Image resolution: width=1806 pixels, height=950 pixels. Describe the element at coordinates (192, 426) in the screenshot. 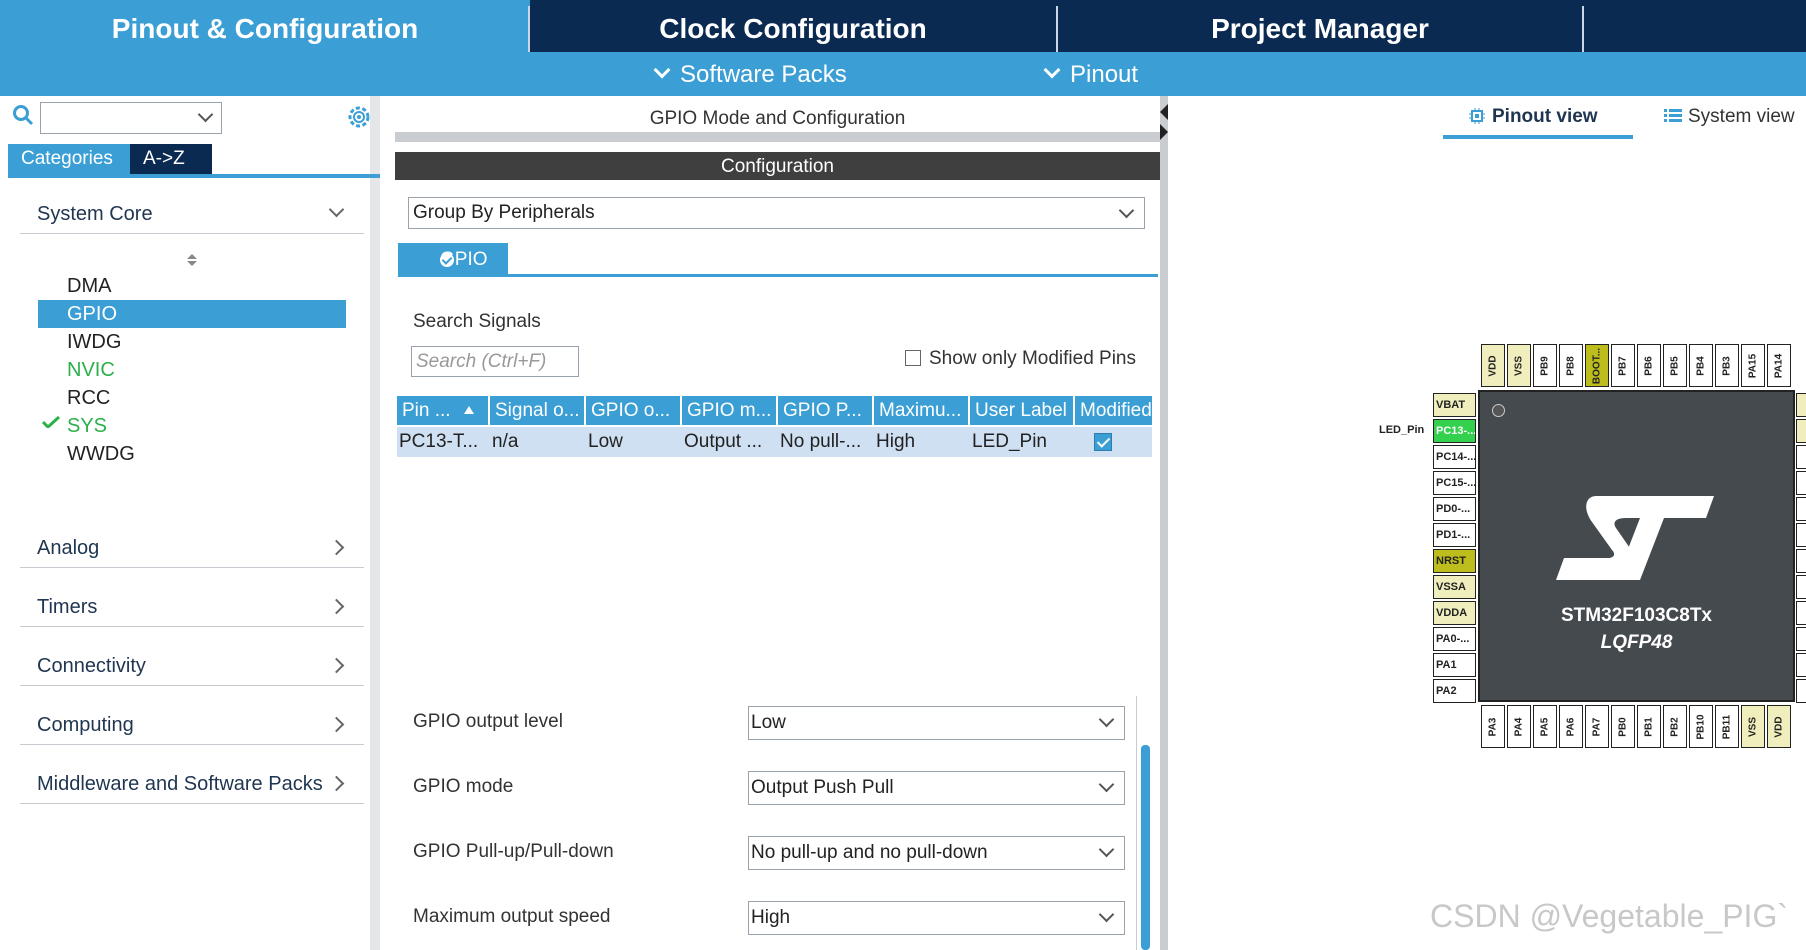

I see `system-core-item-sys: SYS` at that location.